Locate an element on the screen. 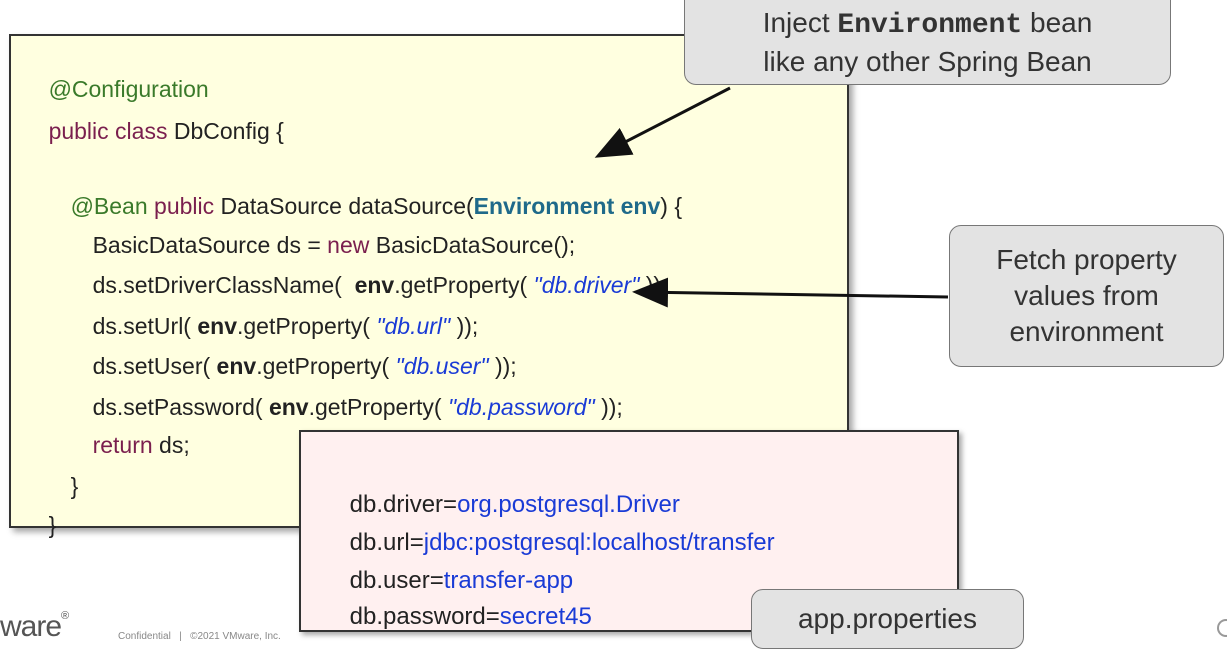 The height and width of the screenshot is (662, 1227). vmware-logo: ware® is located at coordinates (34, 627).